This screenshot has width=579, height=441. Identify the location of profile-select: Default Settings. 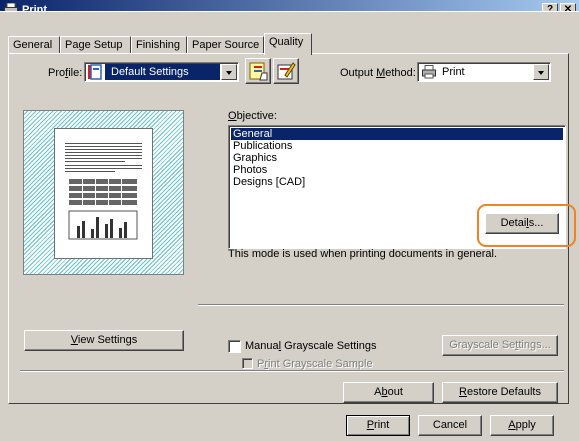
(161, 72).